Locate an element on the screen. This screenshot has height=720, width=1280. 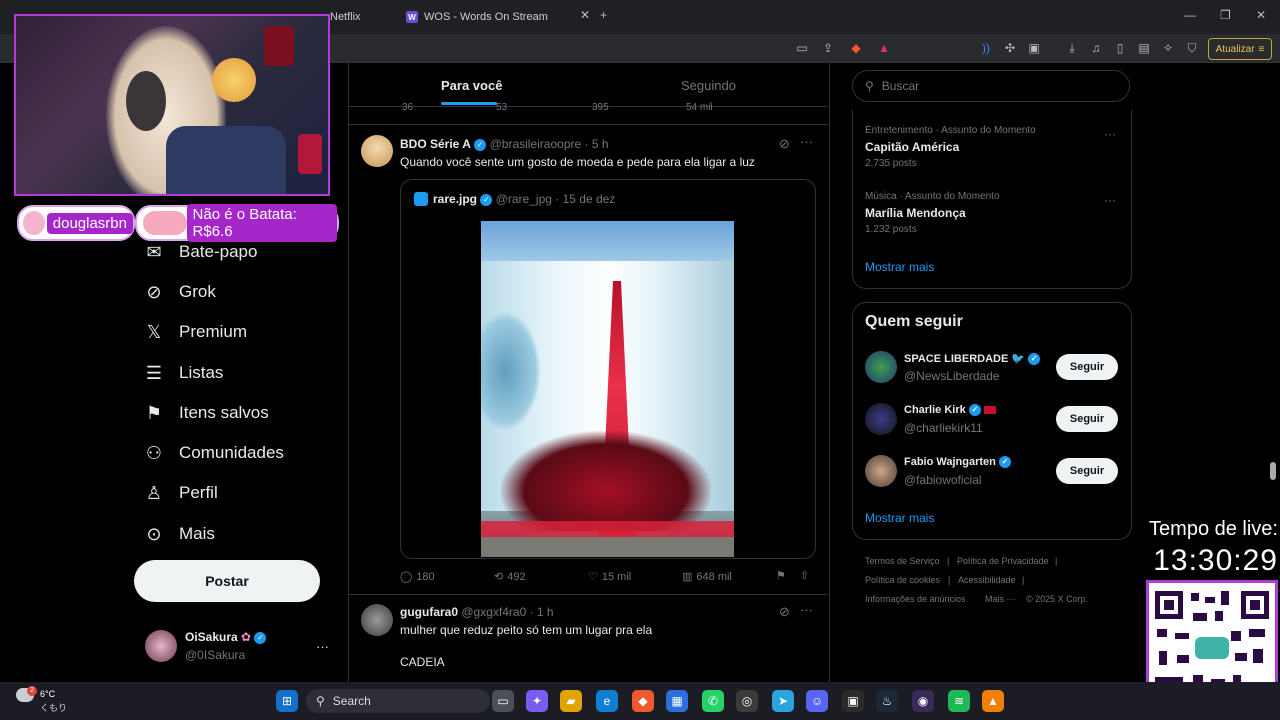
close-window-icon: ✕ is located at coordinates (1261, 15).